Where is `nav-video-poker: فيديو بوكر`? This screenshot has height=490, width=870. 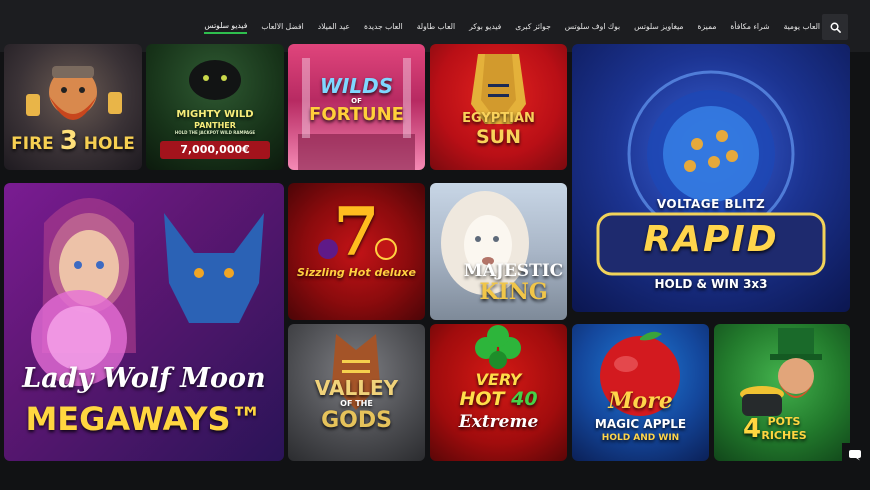
nav-video-poker: فيديو بوكر is located at coordinates (485, 26).